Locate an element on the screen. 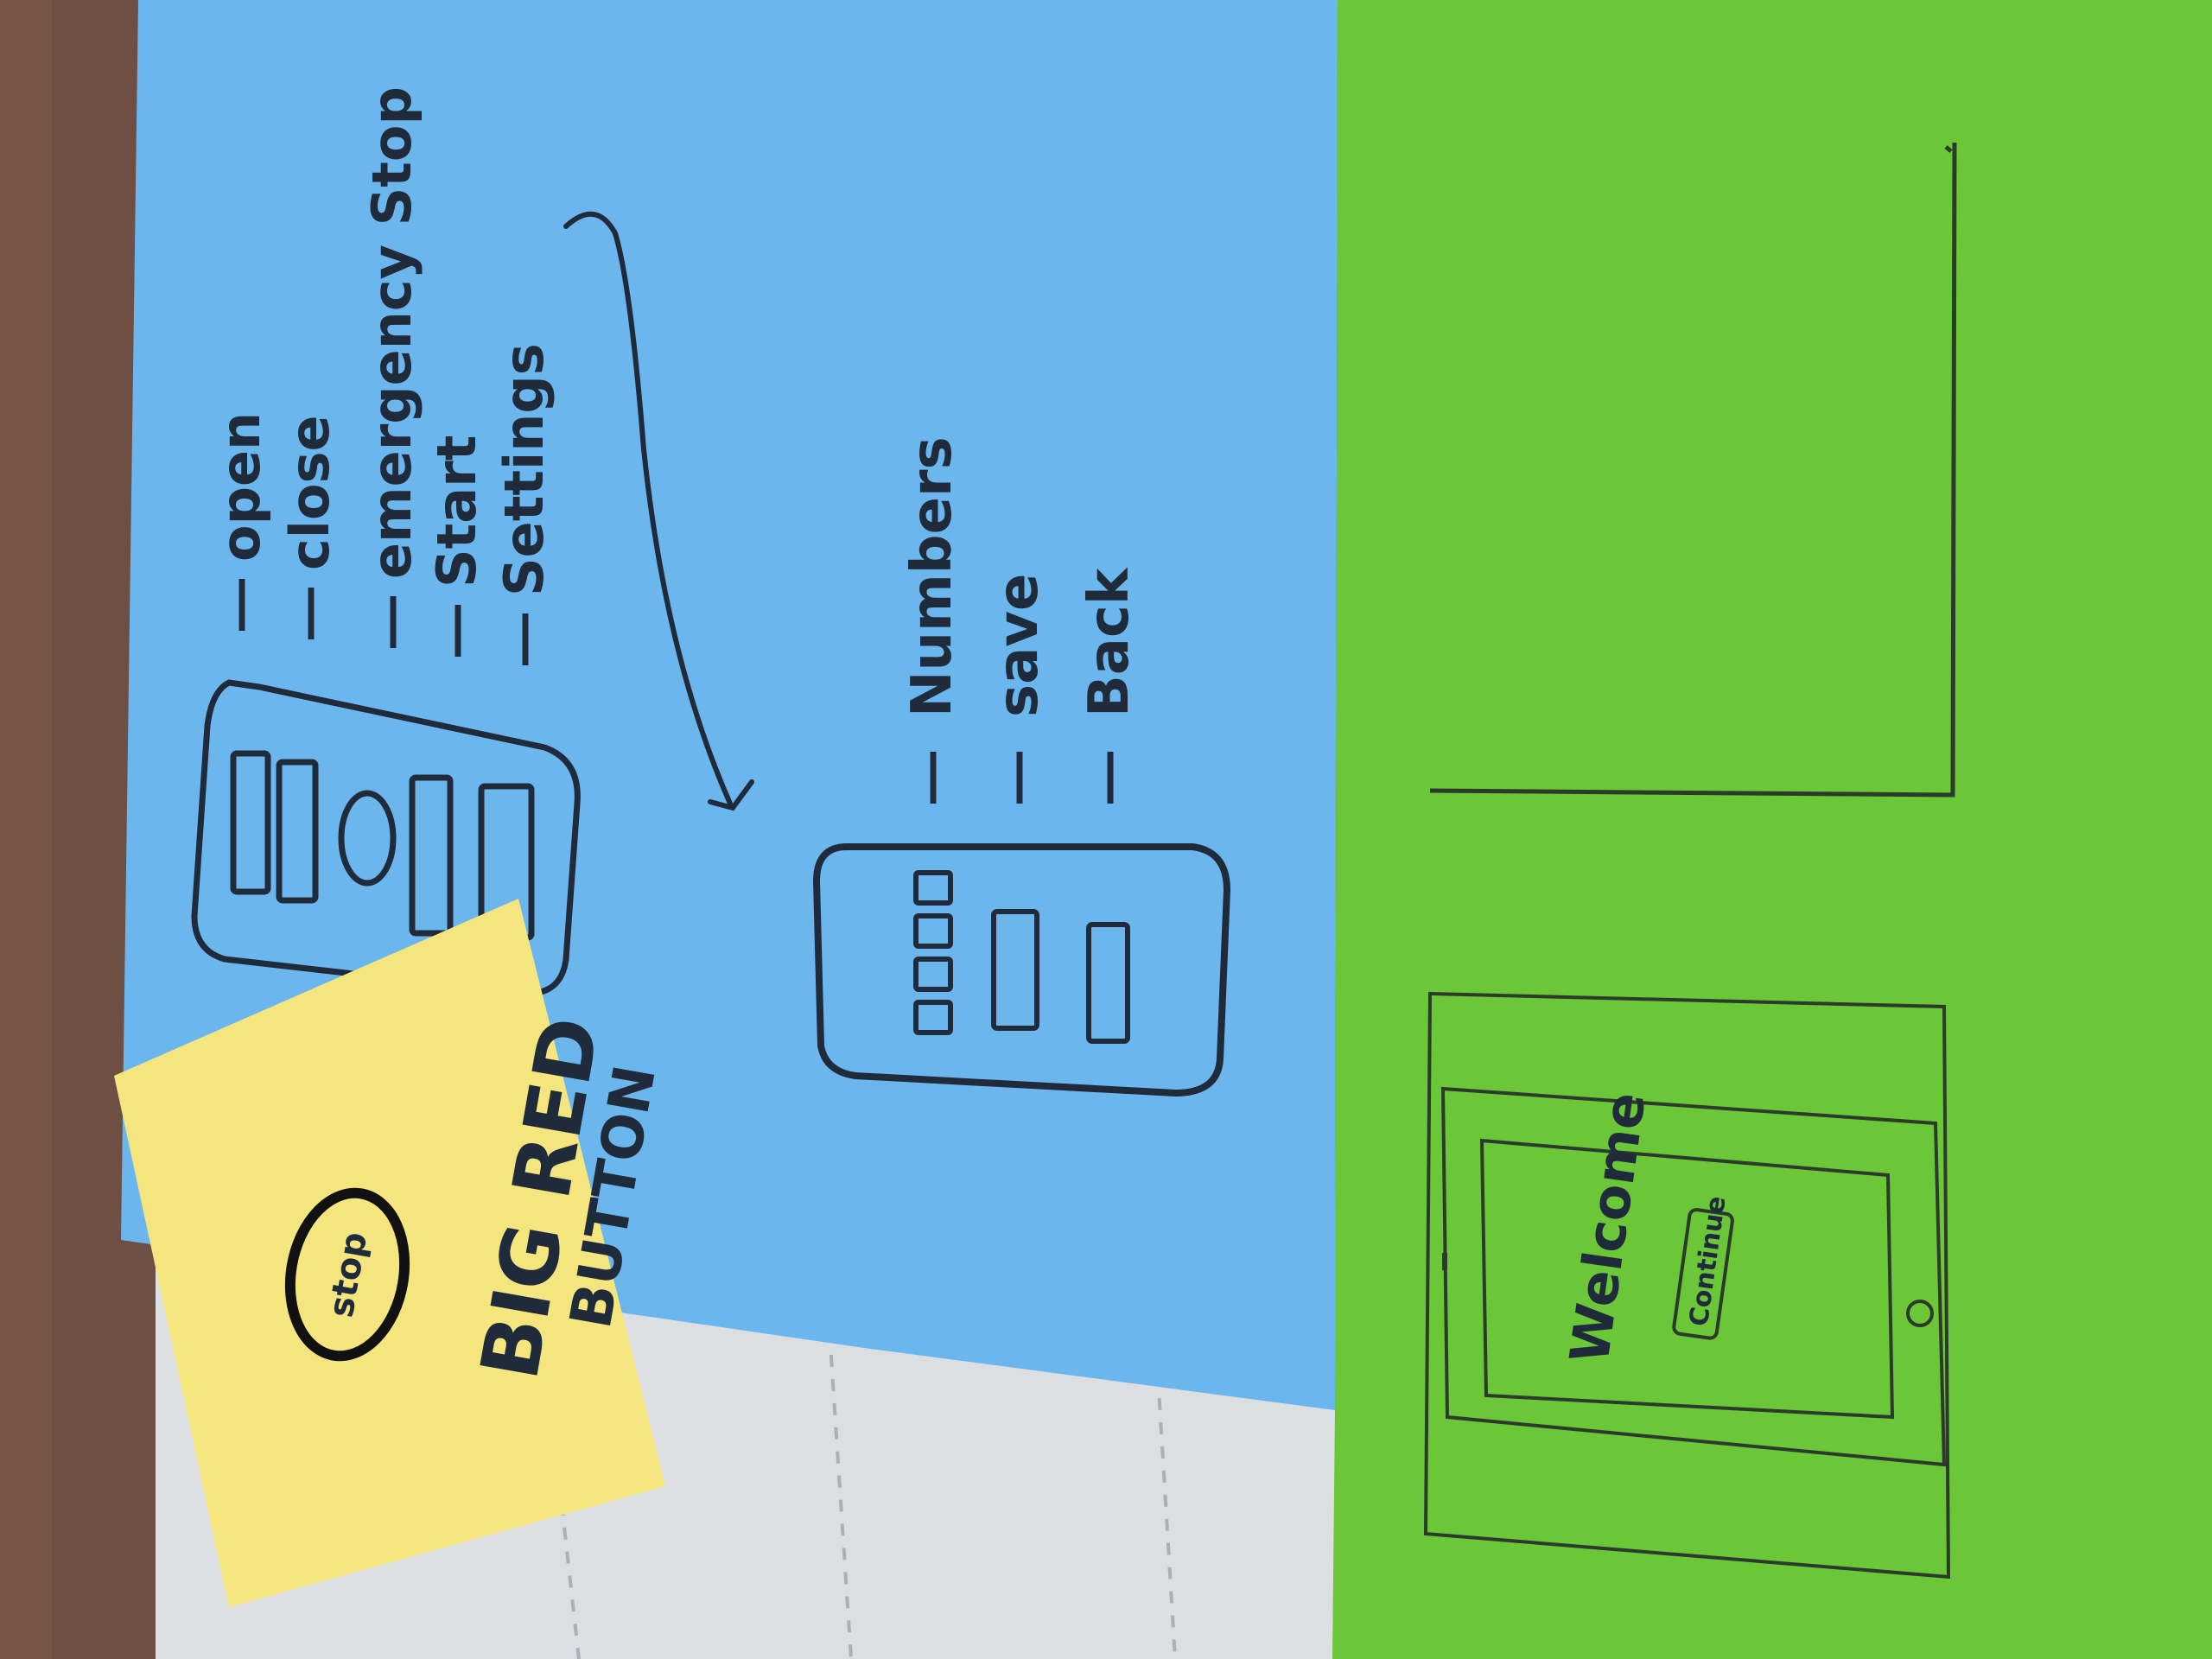 Image resolution: width=2212 pixels, height=1659 pixels. svg-text: emergency Stop is located at coordinates (391, 332).